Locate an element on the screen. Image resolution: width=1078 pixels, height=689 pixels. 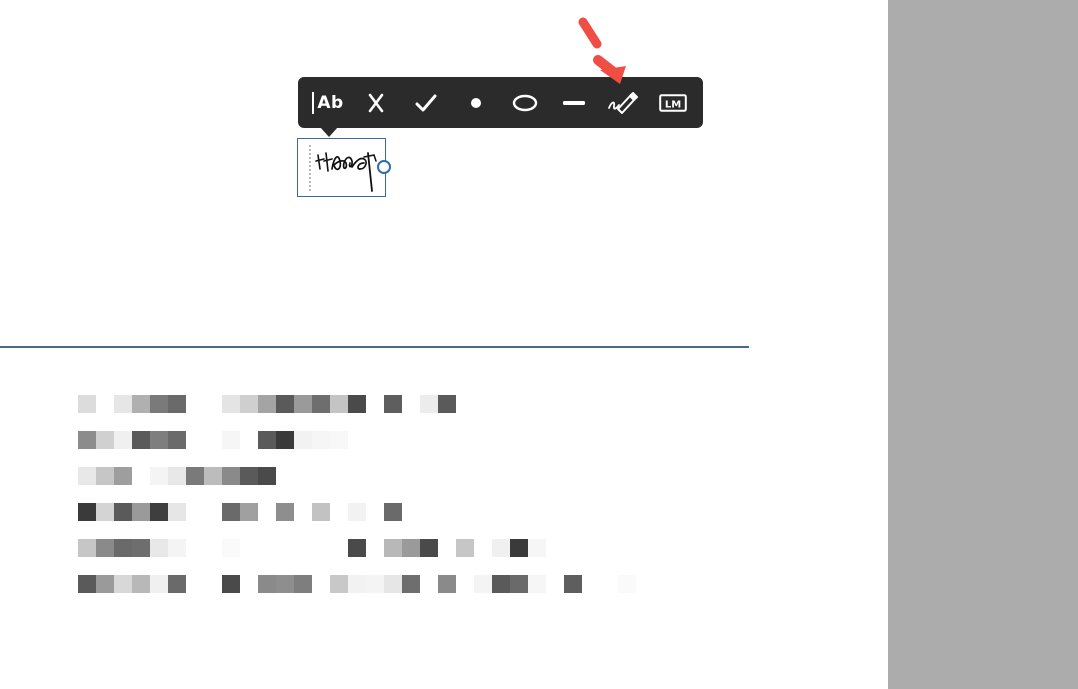
add-text-button: Ab is located at coordinates (328, 102).